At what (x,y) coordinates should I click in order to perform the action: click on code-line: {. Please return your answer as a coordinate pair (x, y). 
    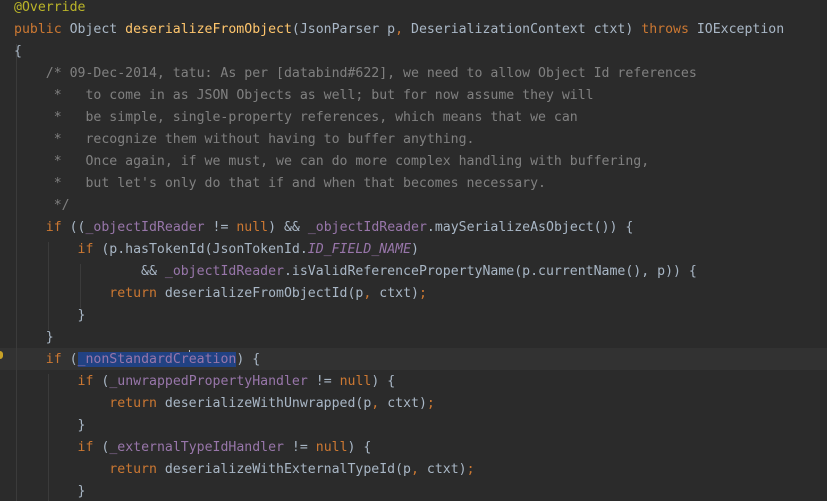
    Looking at the image, I should click on (18, 52).